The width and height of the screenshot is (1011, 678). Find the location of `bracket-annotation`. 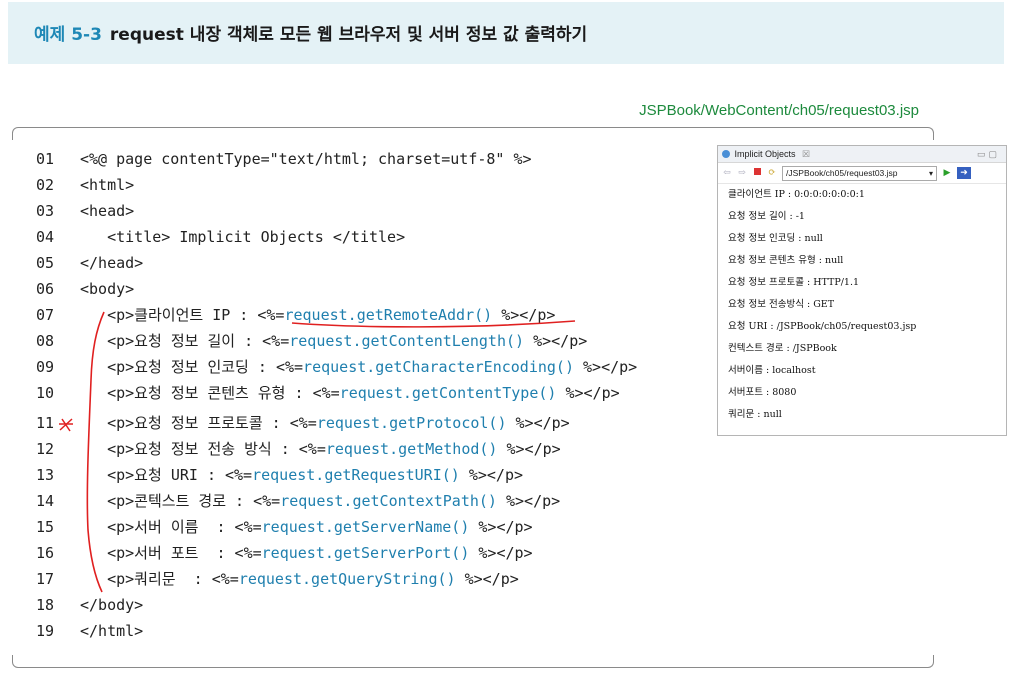

bracket-annotation is located at coordinates (95, 452).